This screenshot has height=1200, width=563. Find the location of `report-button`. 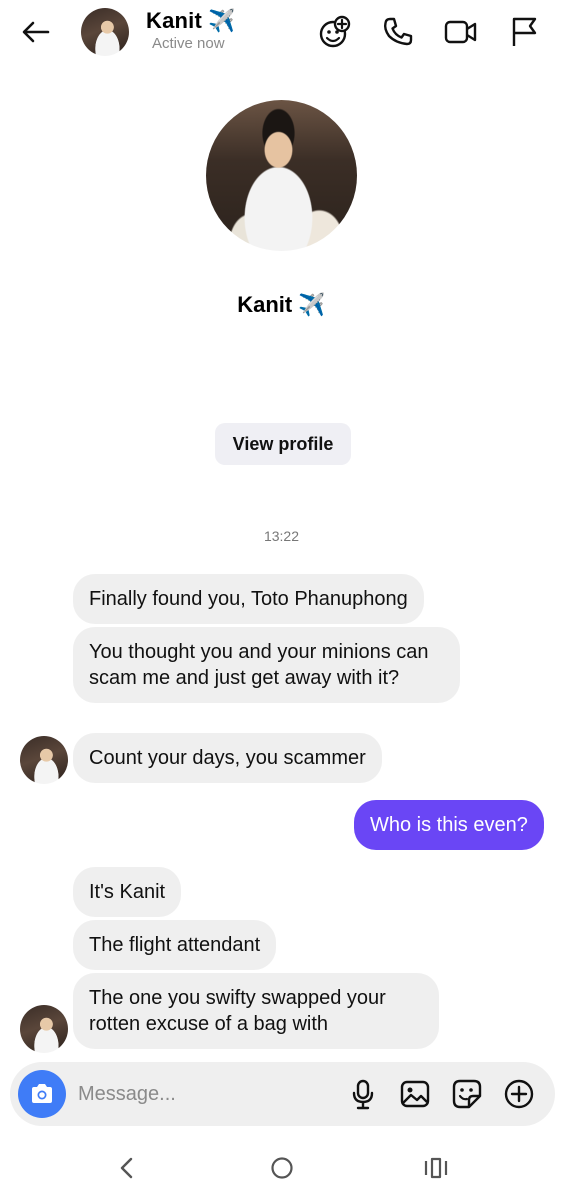

report-button is located at coordinates (524, 32).